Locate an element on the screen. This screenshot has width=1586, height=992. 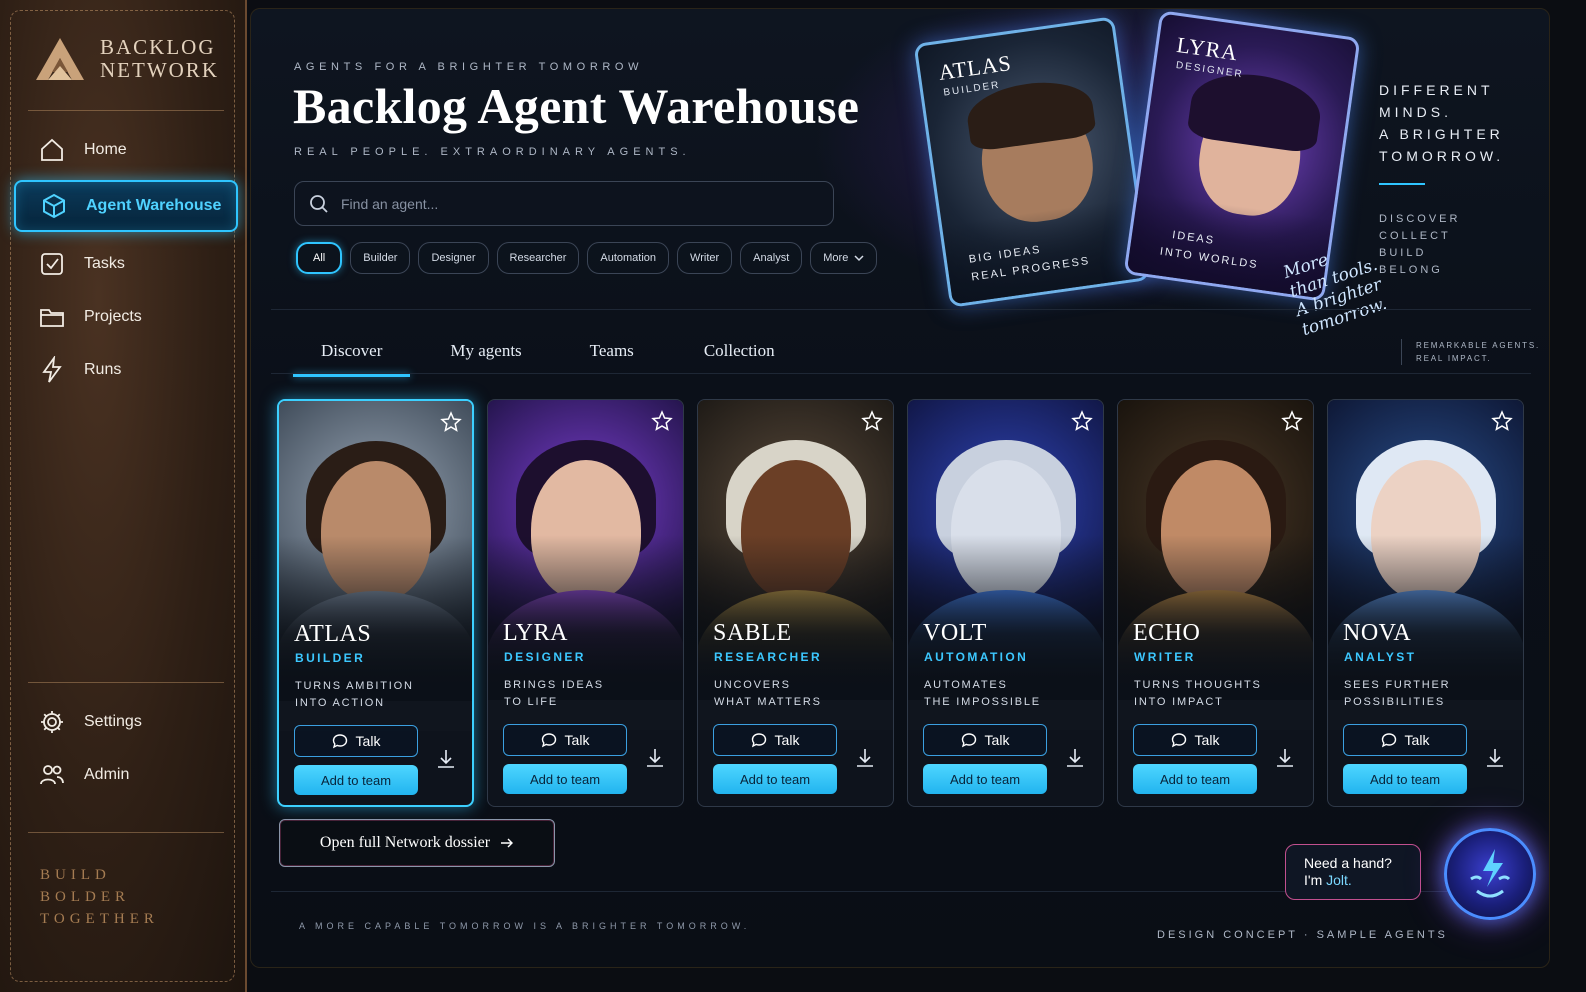
agent-role: DESIGNER is located at coordinates (545, 657).